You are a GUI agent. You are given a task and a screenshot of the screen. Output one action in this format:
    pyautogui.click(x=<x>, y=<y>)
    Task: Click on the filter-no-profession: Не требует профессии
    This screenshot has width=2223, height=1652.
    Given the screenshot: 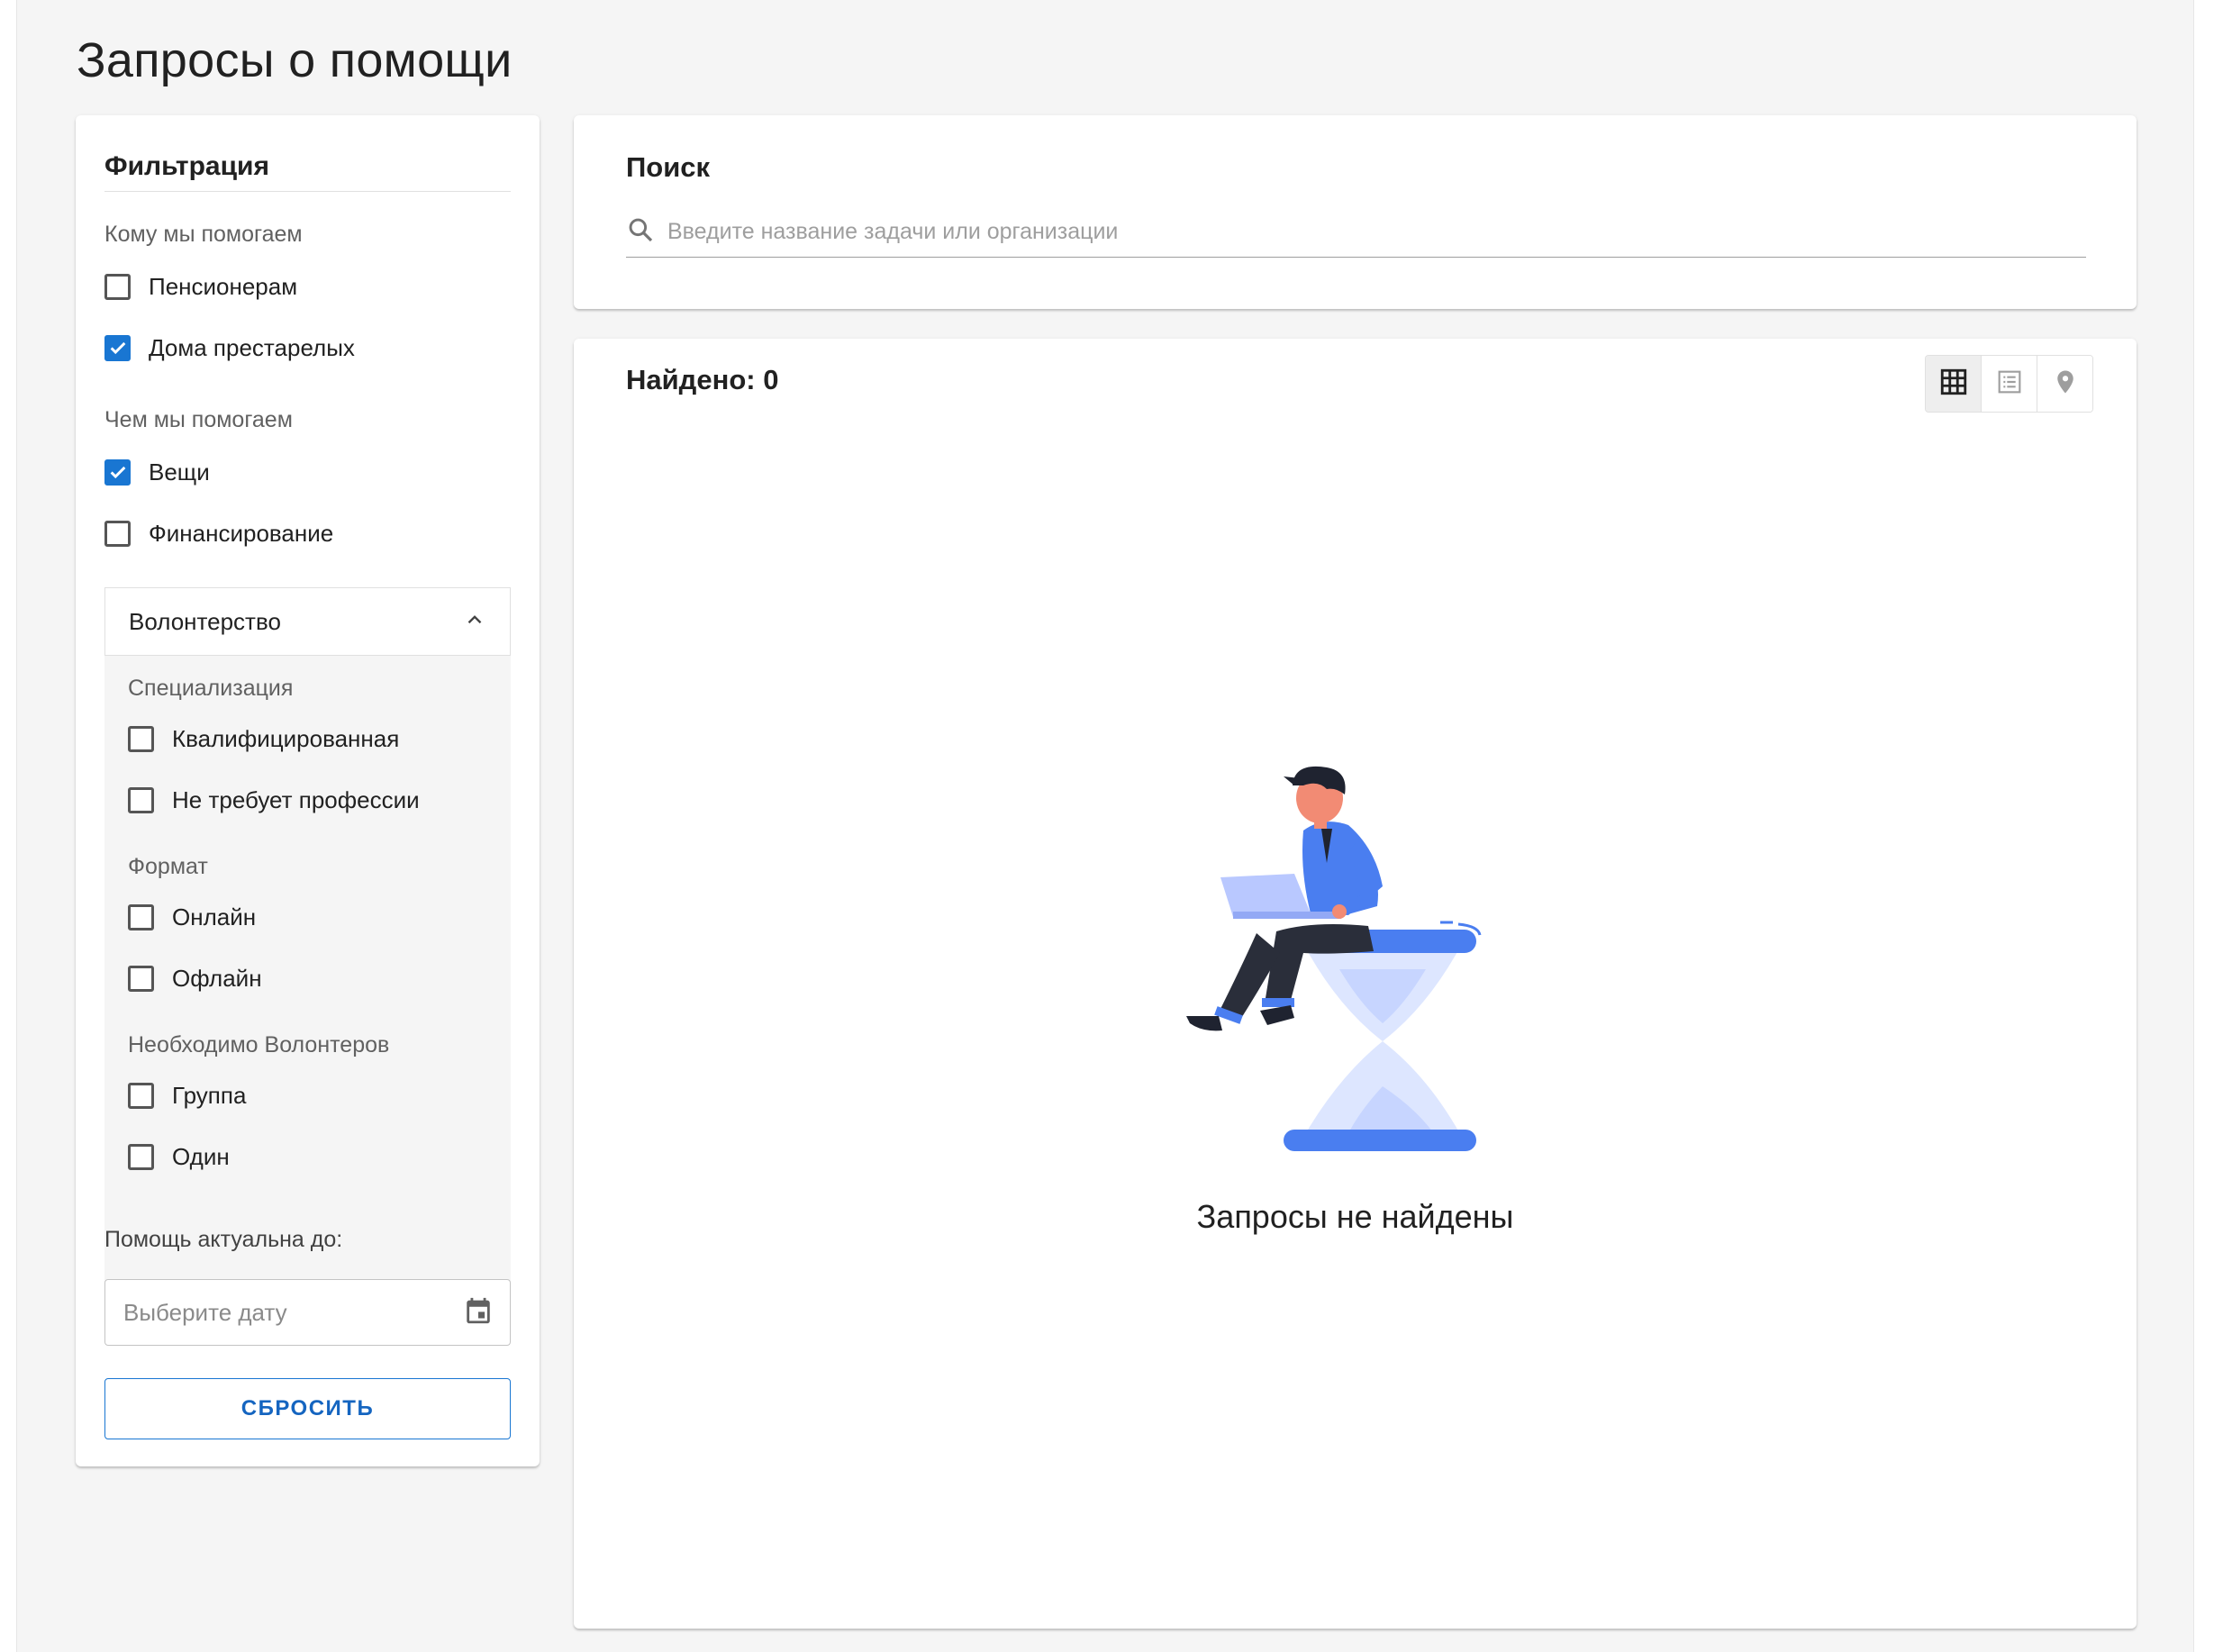 What is the action you would take?
    pyautogui.click(x=274, y=800)
    